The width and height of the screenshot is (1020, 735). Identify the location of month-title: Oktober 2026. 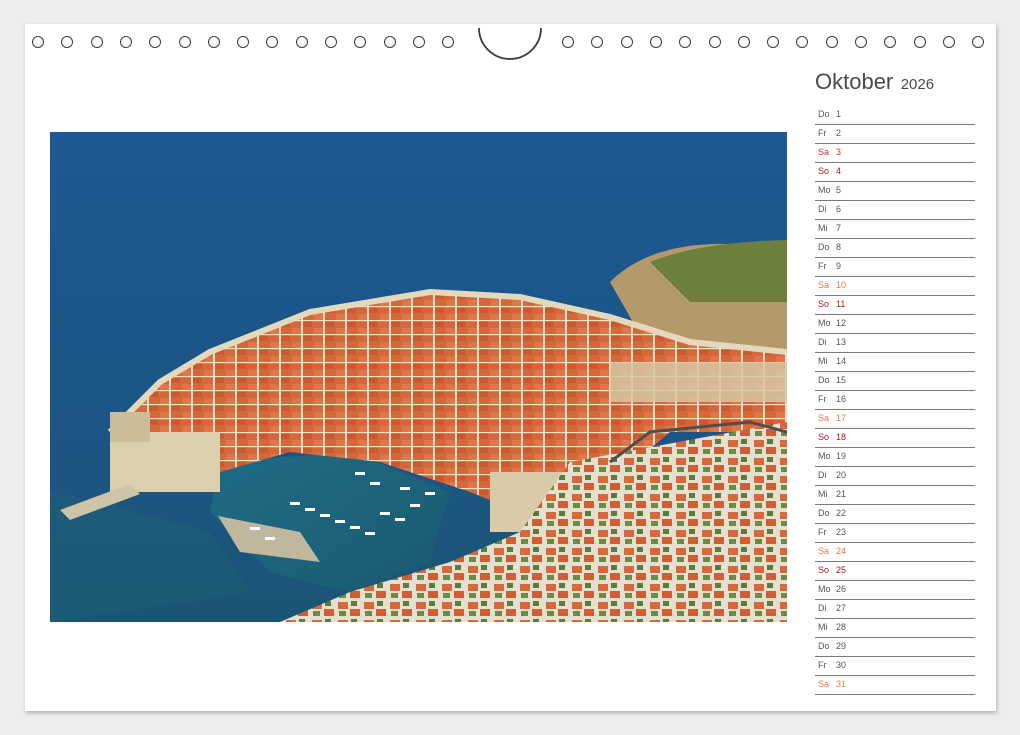
(874, 82).